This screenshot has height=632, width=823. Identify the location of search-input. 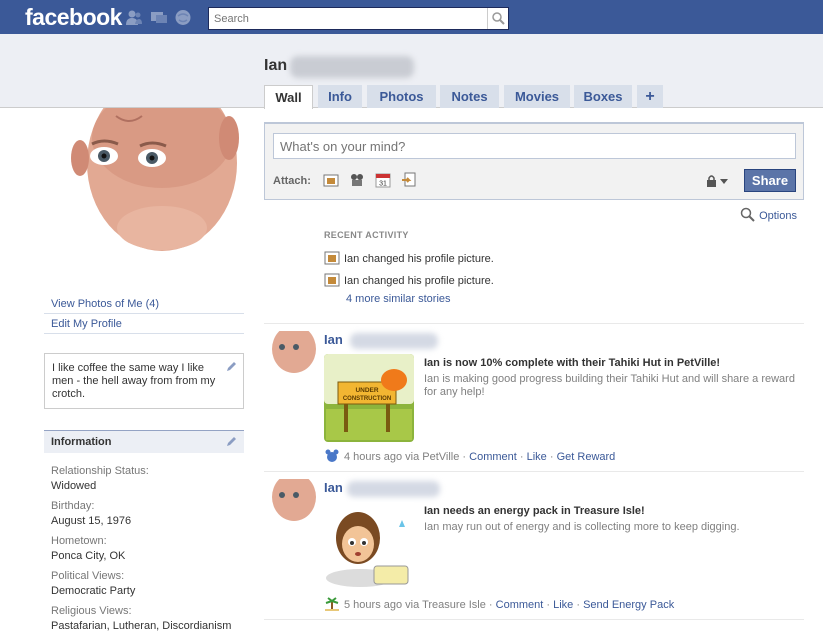
(348, 18).